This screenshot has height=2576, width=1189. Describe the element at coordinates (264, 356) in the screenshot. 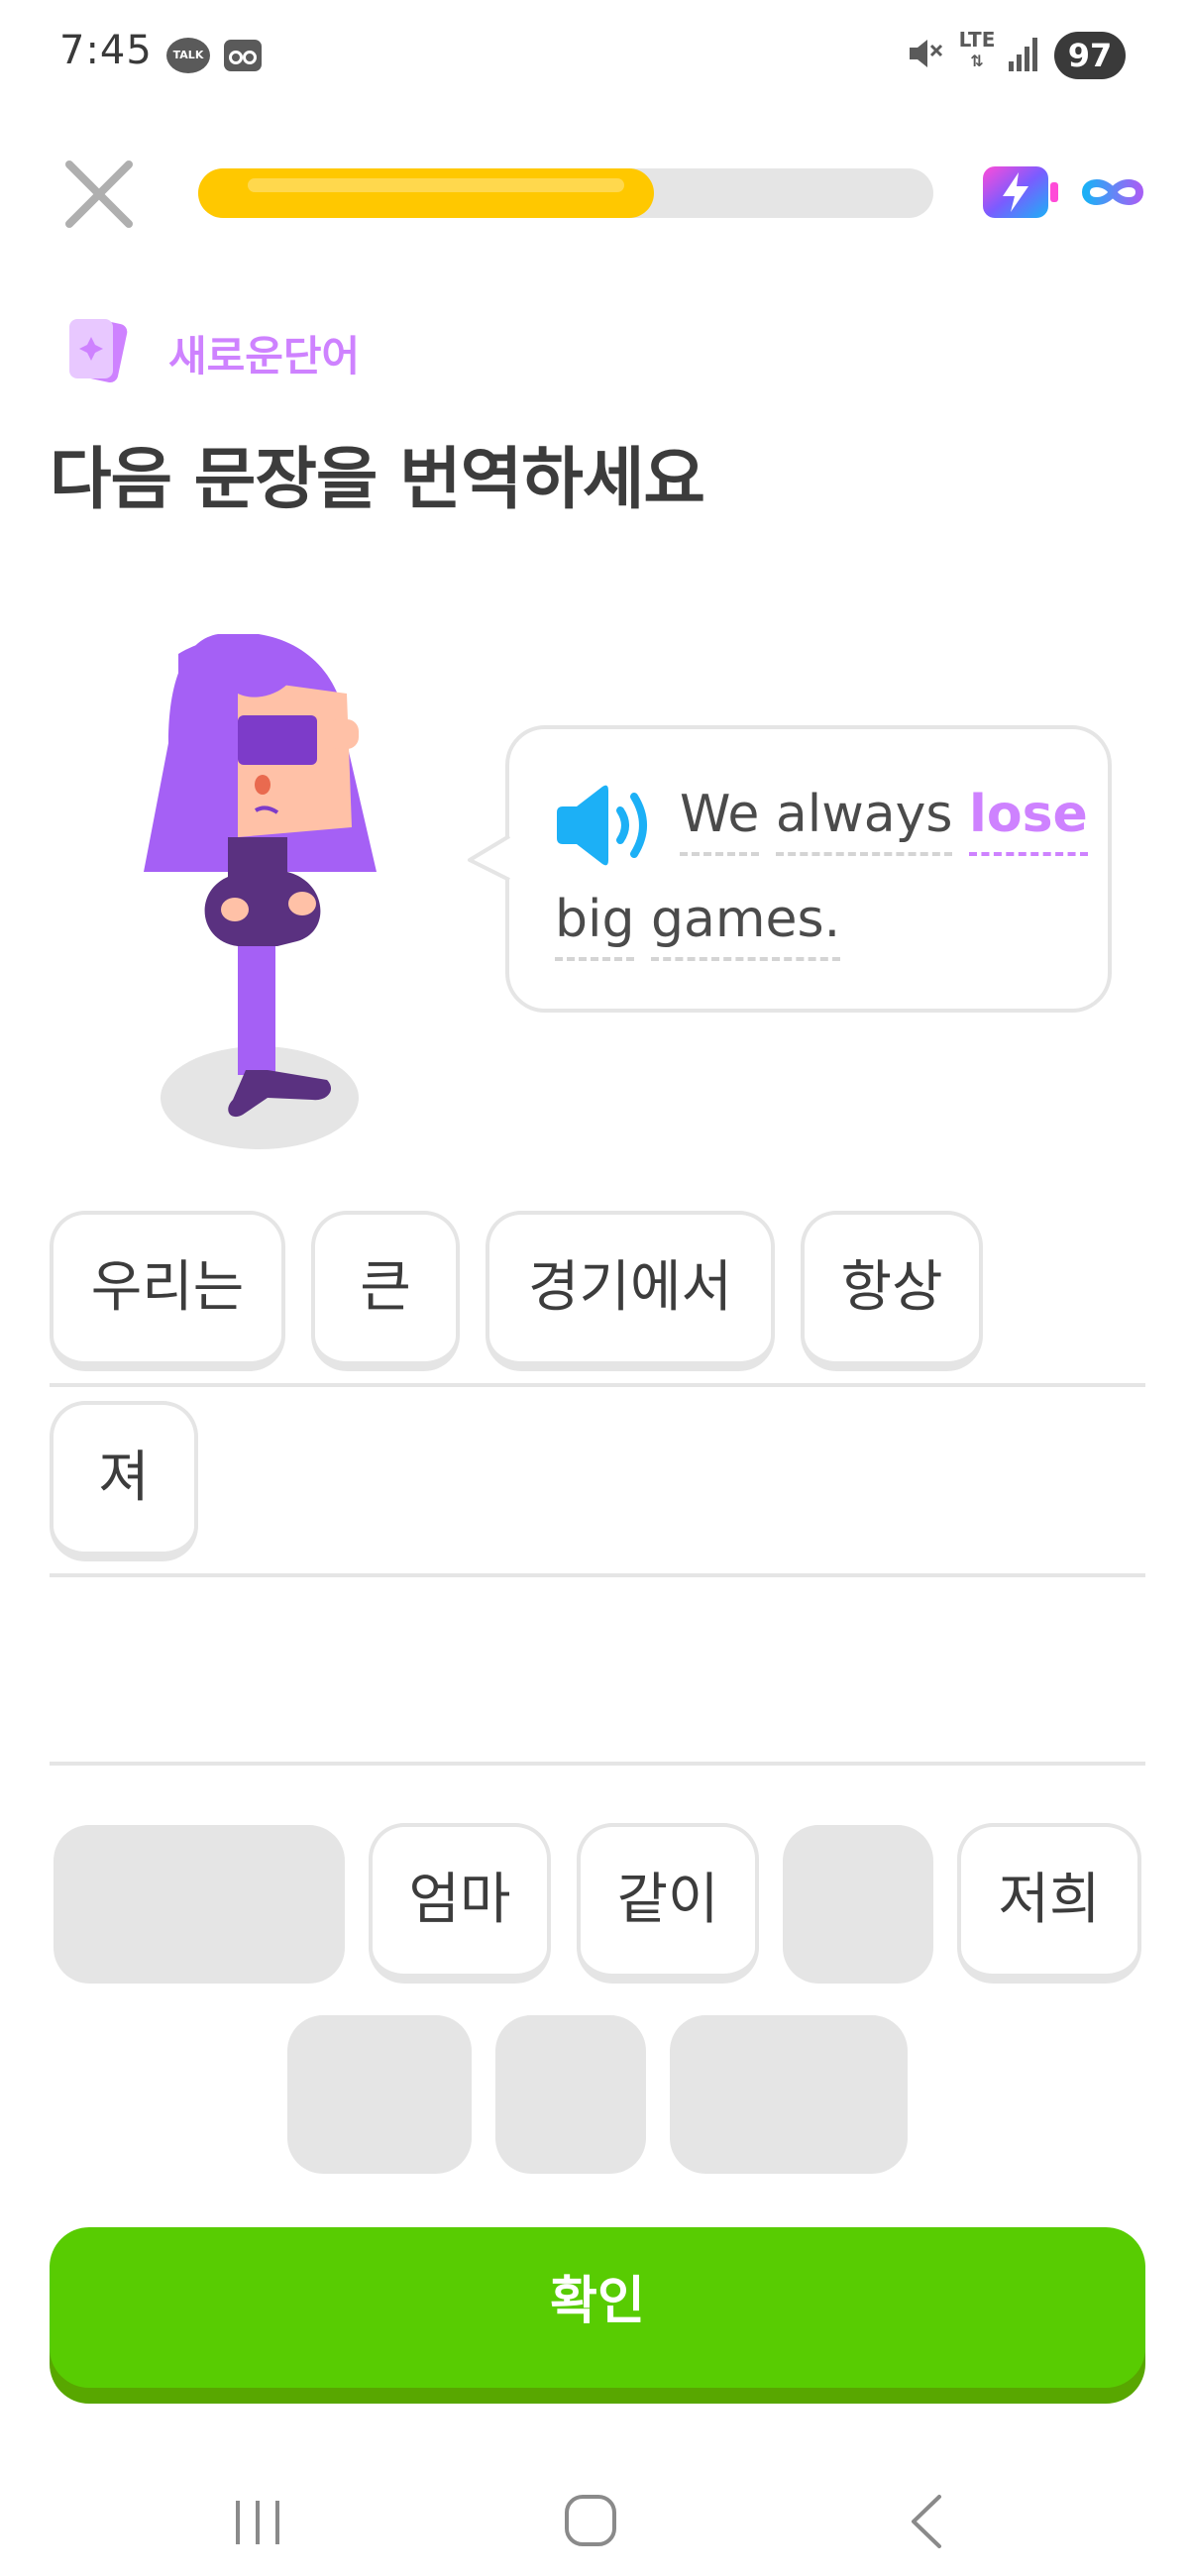

I see `new-word-tag: 새로운단어` at that location.